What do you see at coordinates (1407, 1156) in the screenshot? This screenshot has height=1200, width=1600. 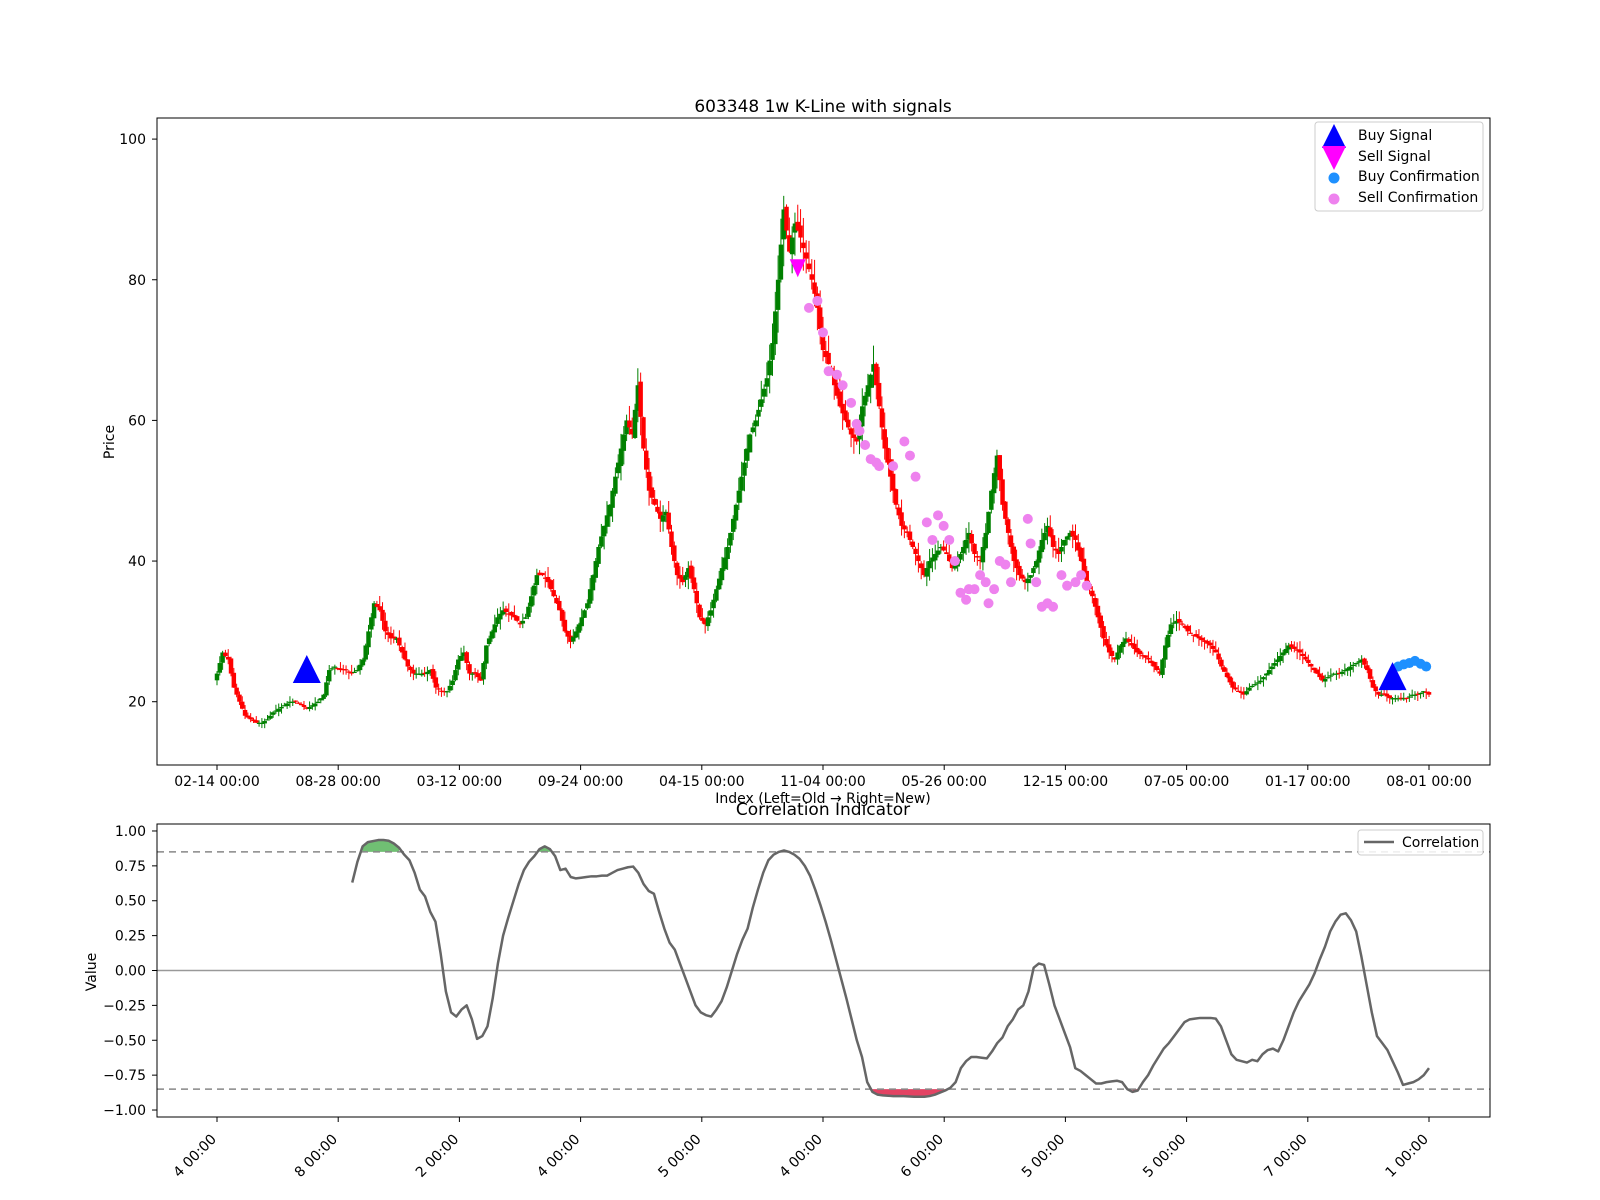 I see `correlation-x-tick-label: 1 00:00` at bounding box center [1407, 1156].